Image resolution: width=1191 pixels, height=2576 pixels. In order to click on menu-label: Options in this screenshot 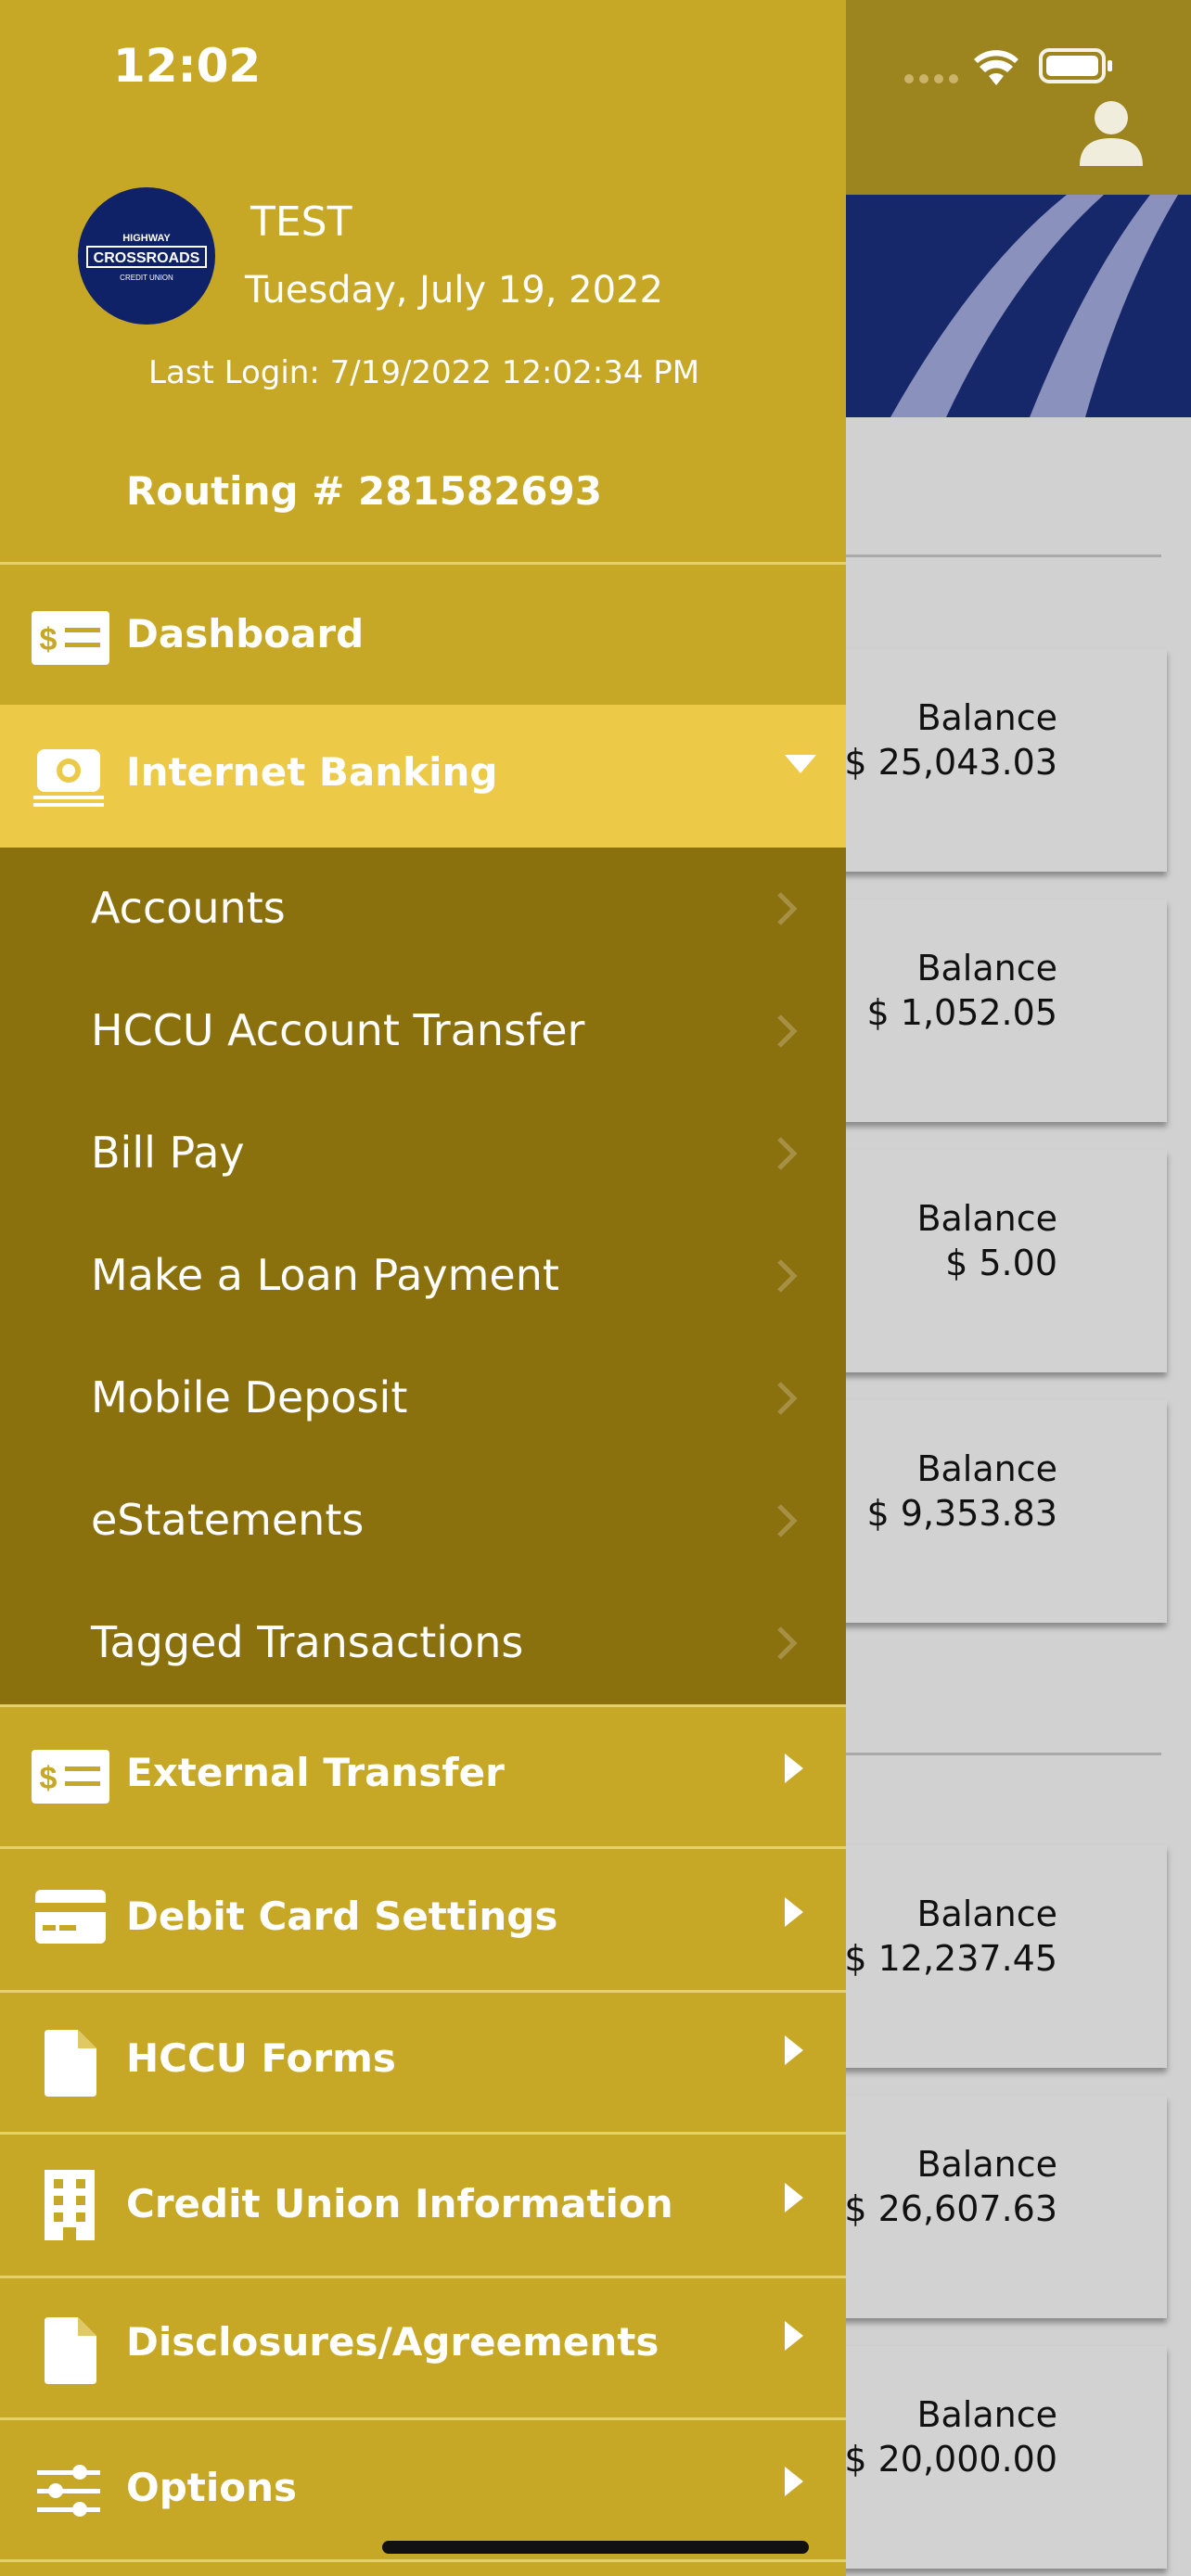, I will do `click(211, 2487)`.